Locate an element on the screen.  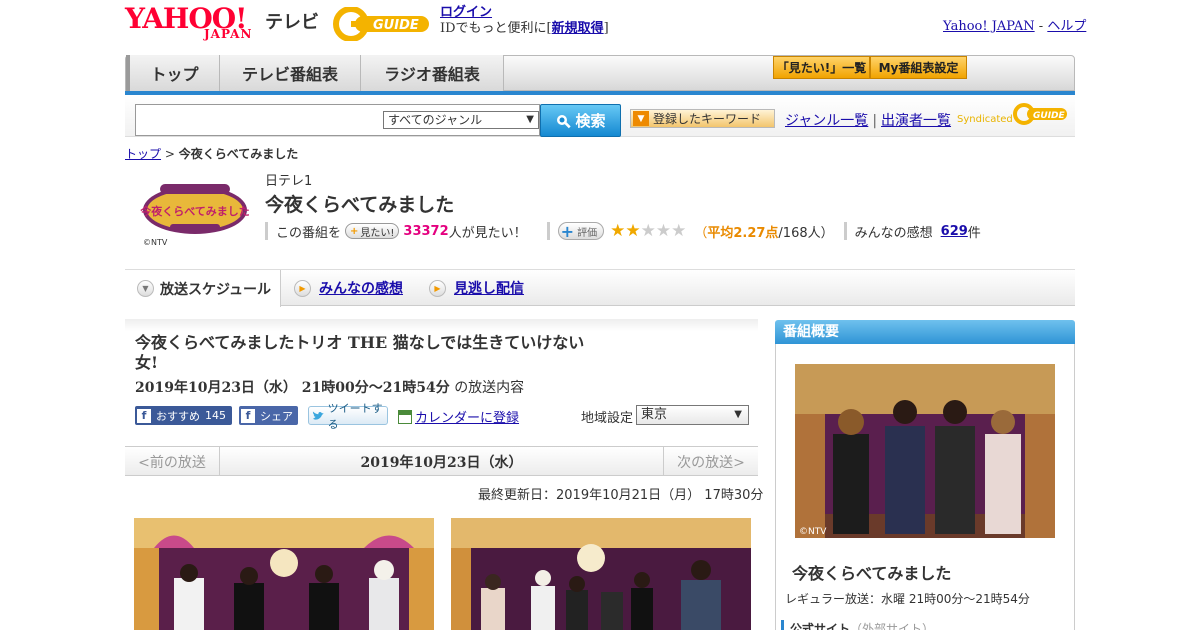
my-schedule-button: My番組表設定 is located at coordinates (918, 67).